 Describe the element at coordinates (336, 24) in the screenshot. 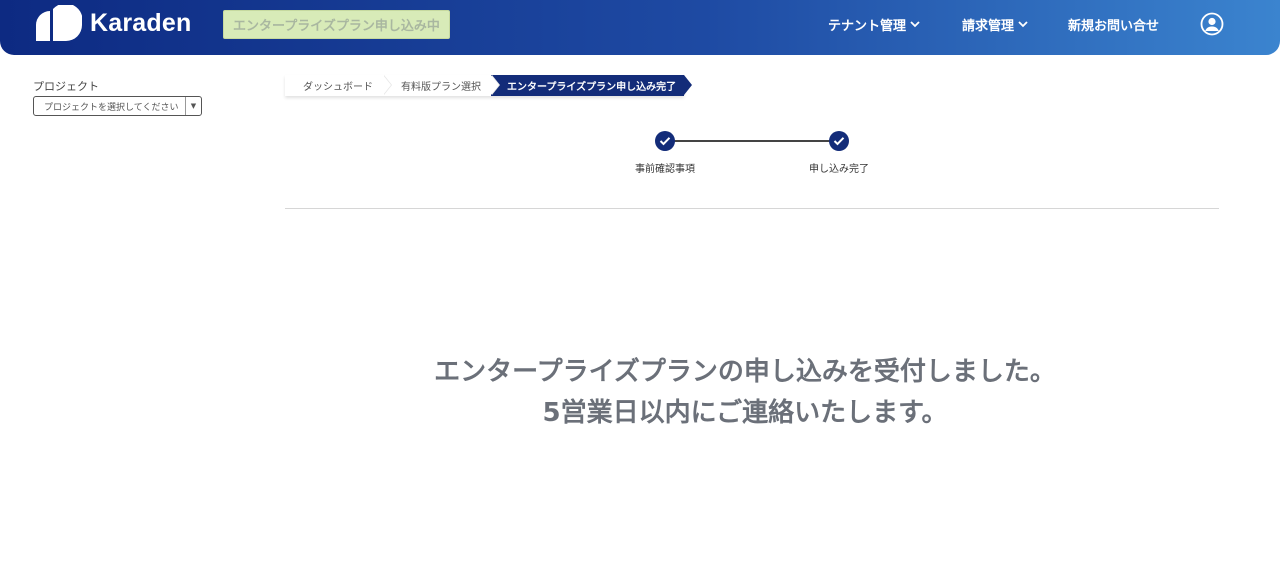

I see `plan-status-badge: エンタープライズプラン申し込み中` at that location.